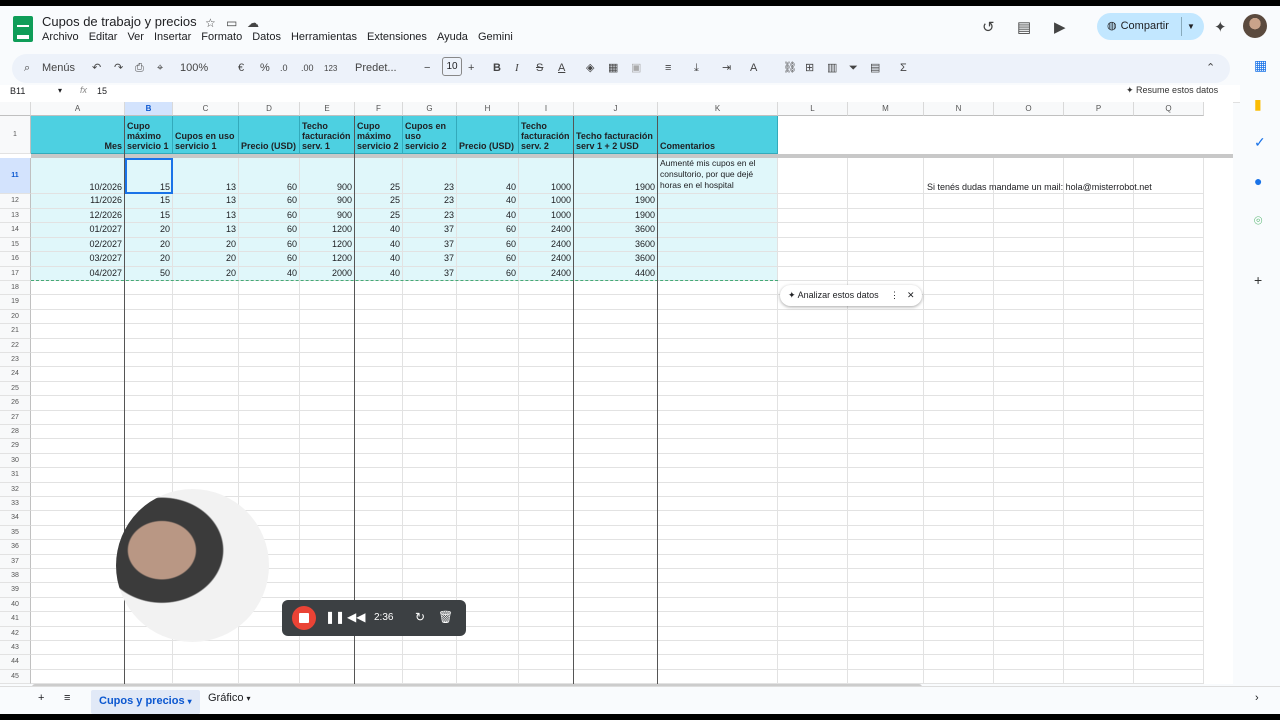  What do you see at coordinates (149, 273) in the screenshot?
I see `table-cell: 50` at bounding box center [149, 273].